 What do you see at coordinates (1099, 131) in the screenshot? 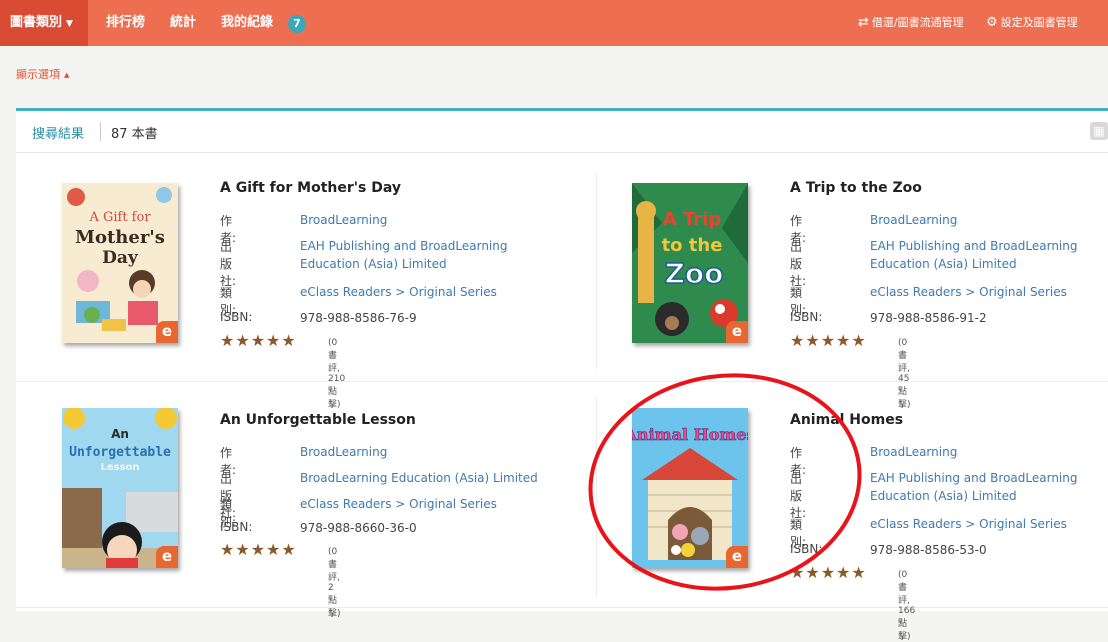
I see `grid-view-icon: ▦` at bounding box center [1099, 131].